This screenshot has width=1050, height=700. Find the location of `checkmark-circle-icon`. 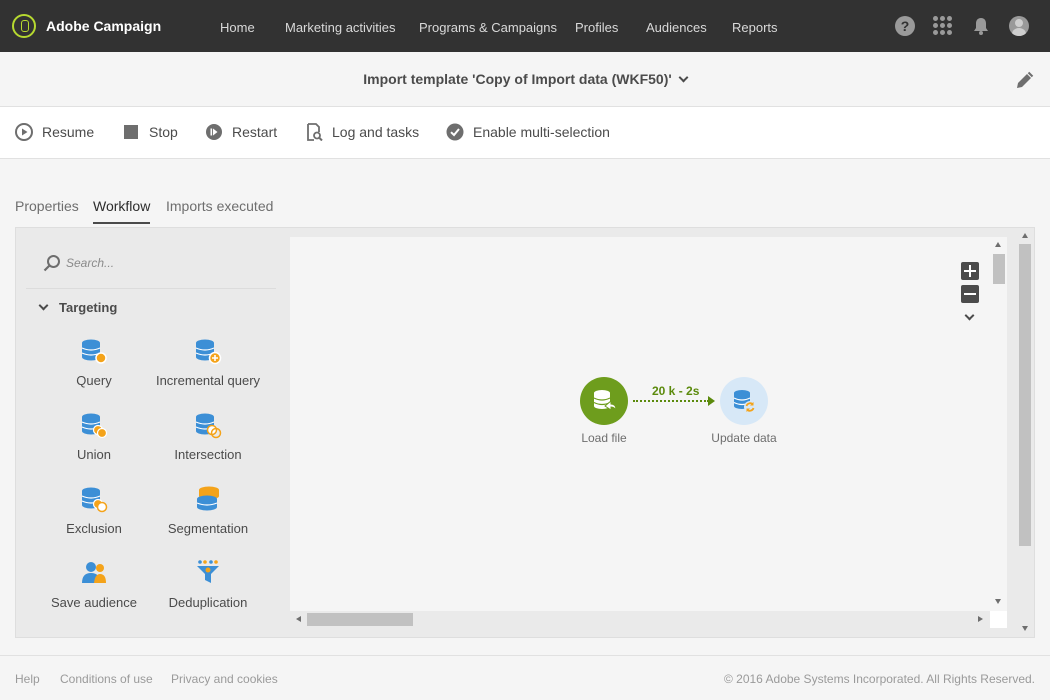

checkmark-circle-icon is located at coordinates (455, 132).